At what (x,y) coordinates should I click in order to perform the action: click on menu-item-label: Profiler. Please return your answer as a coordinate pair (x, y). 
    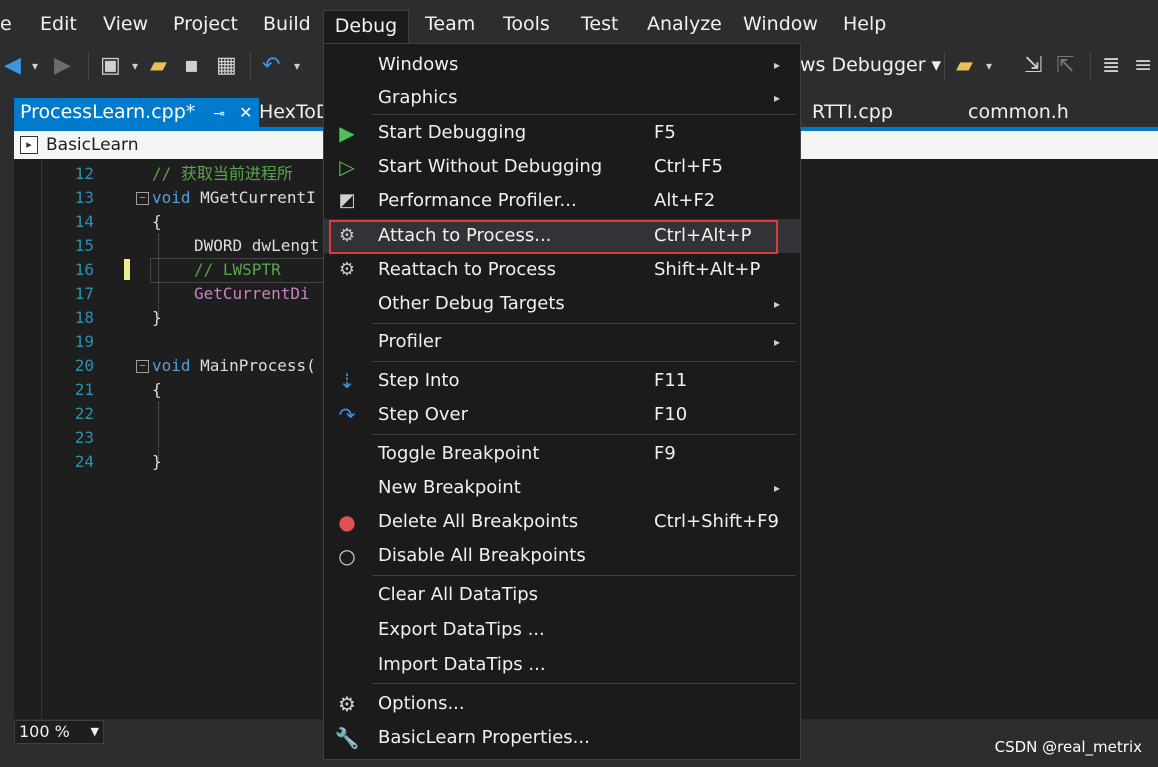
    Looking at the image, I should click on (410, 341).